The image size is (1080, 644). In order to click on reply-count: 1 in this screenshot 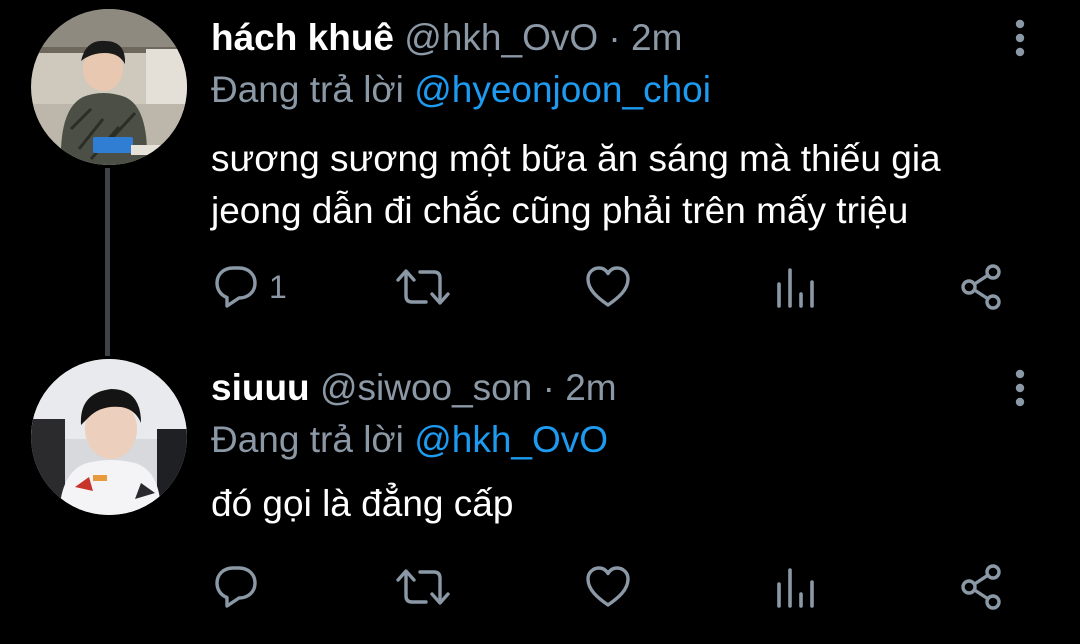, I will do `click(278, 286)`.